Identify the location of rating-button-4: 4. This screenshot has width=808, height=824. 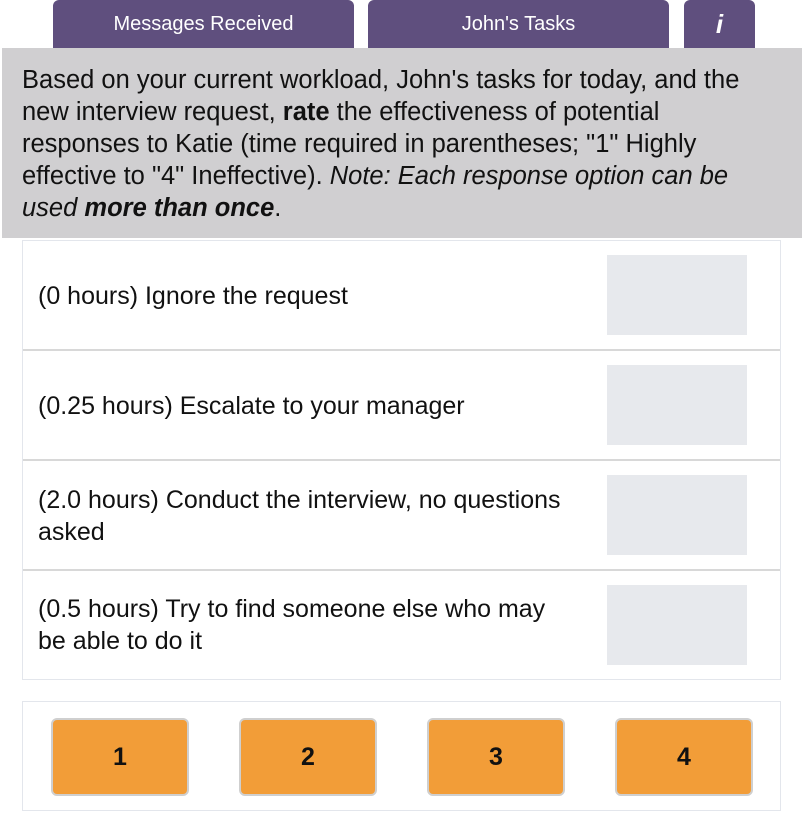
(684, 757).